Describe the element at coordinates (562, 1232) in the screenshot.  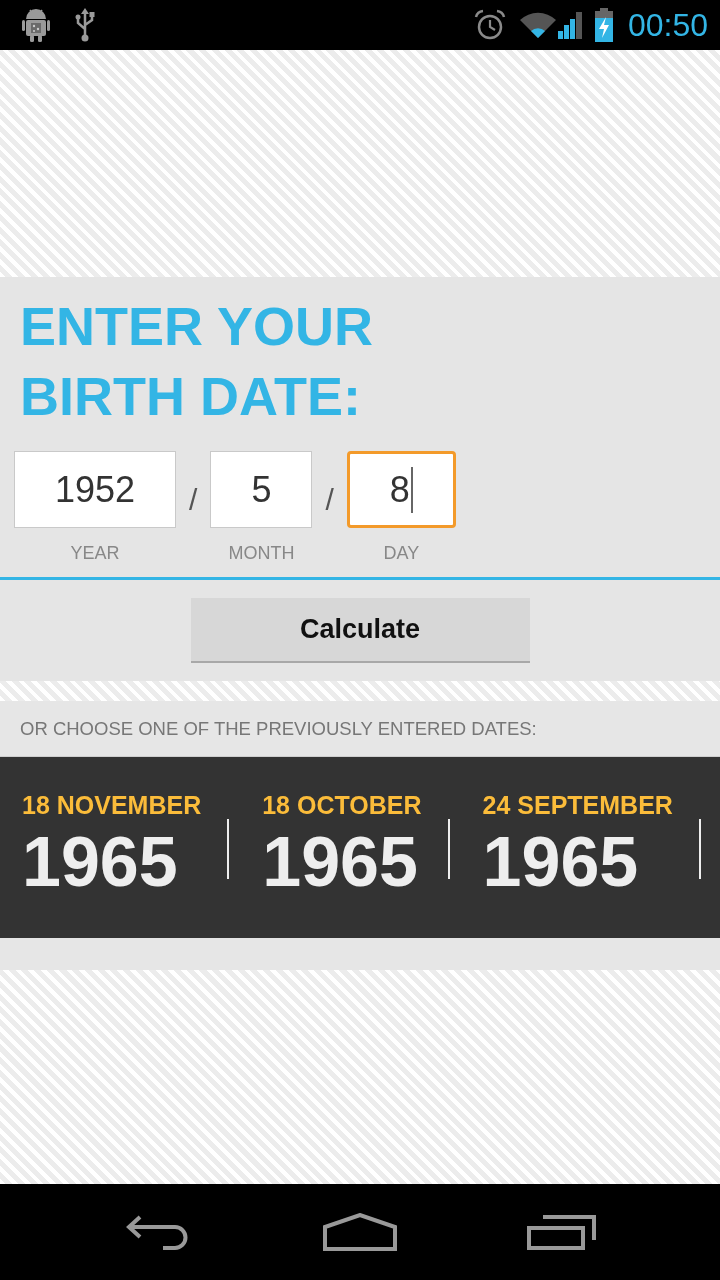
I see `recent-apps-icon` at that location.